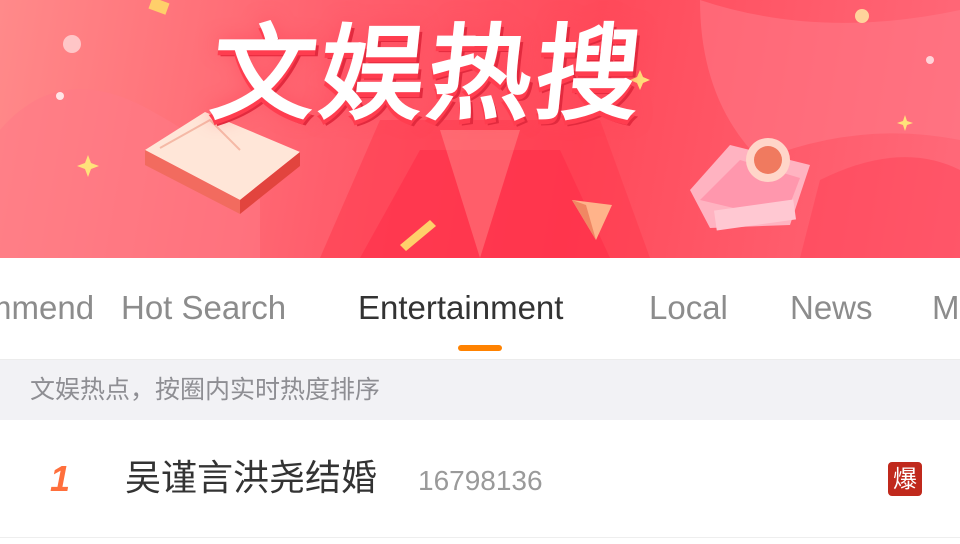  Describe the element at coordinates (750, 184) in the screenshot. I see `camera-icon` at that location.